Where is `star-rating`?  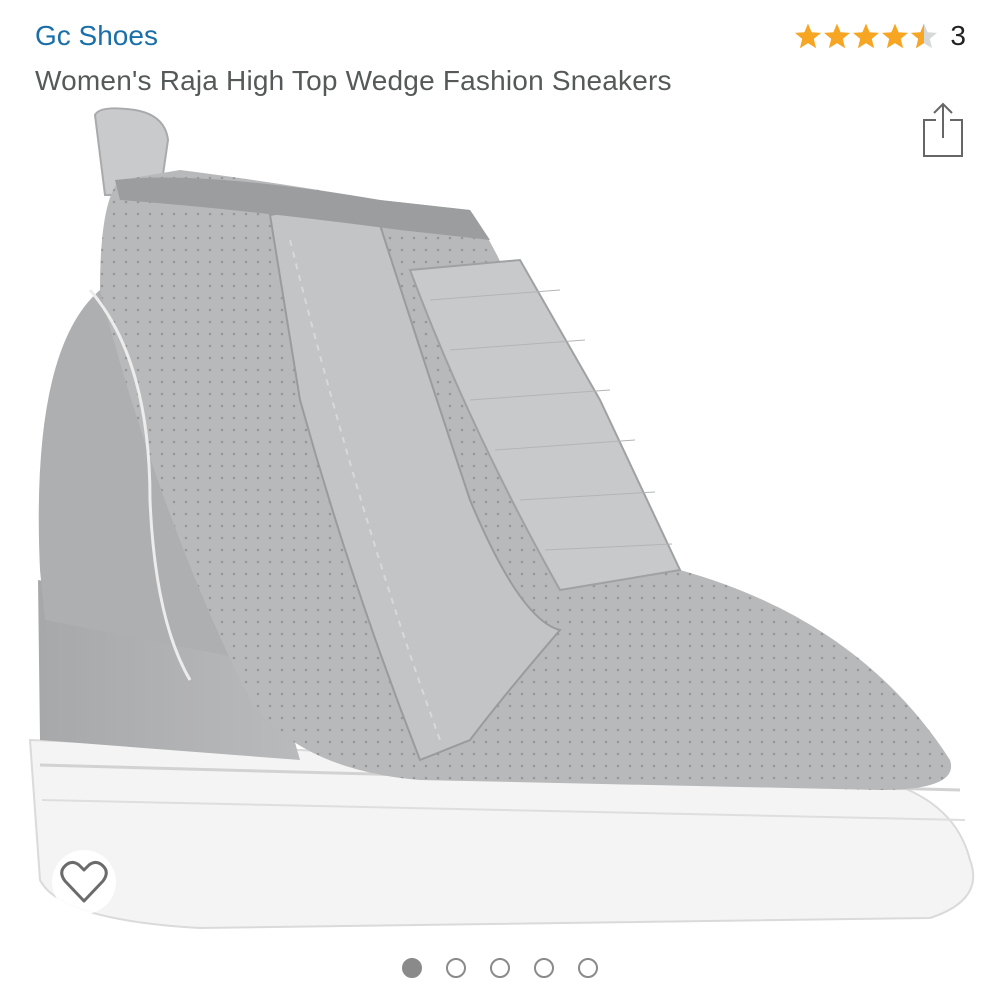 star-rating is located at coordinates (866, 36).